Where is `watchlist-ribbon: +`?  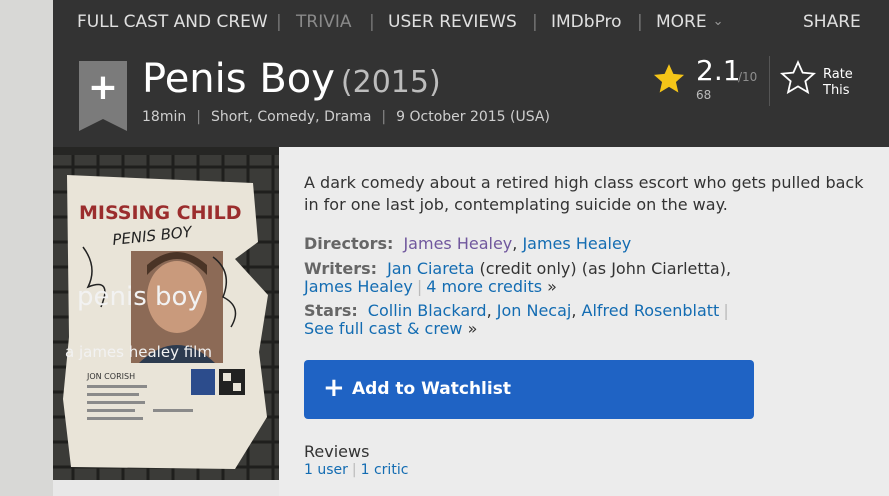 watchlist-ribbon: + is located at coordinates (103, 96).